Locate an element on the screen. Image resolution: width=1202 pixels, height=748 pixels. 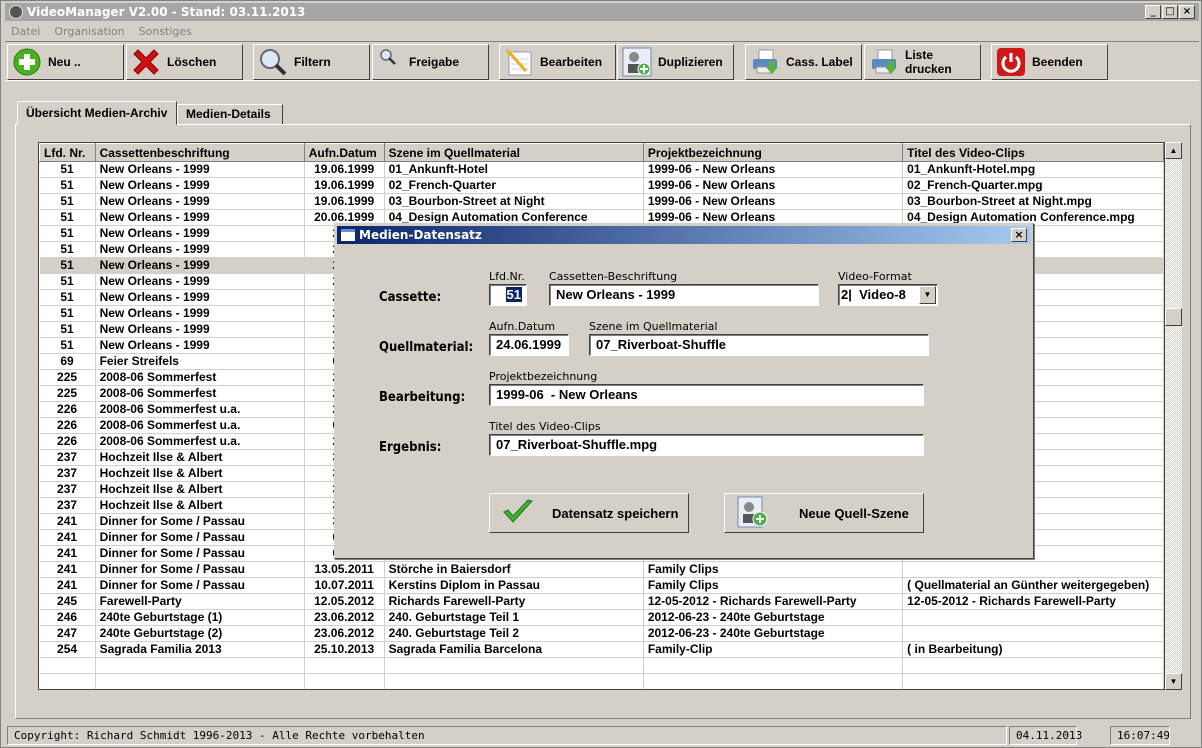
edit-button: Bearbeiten is located at coordinates (557, 62).